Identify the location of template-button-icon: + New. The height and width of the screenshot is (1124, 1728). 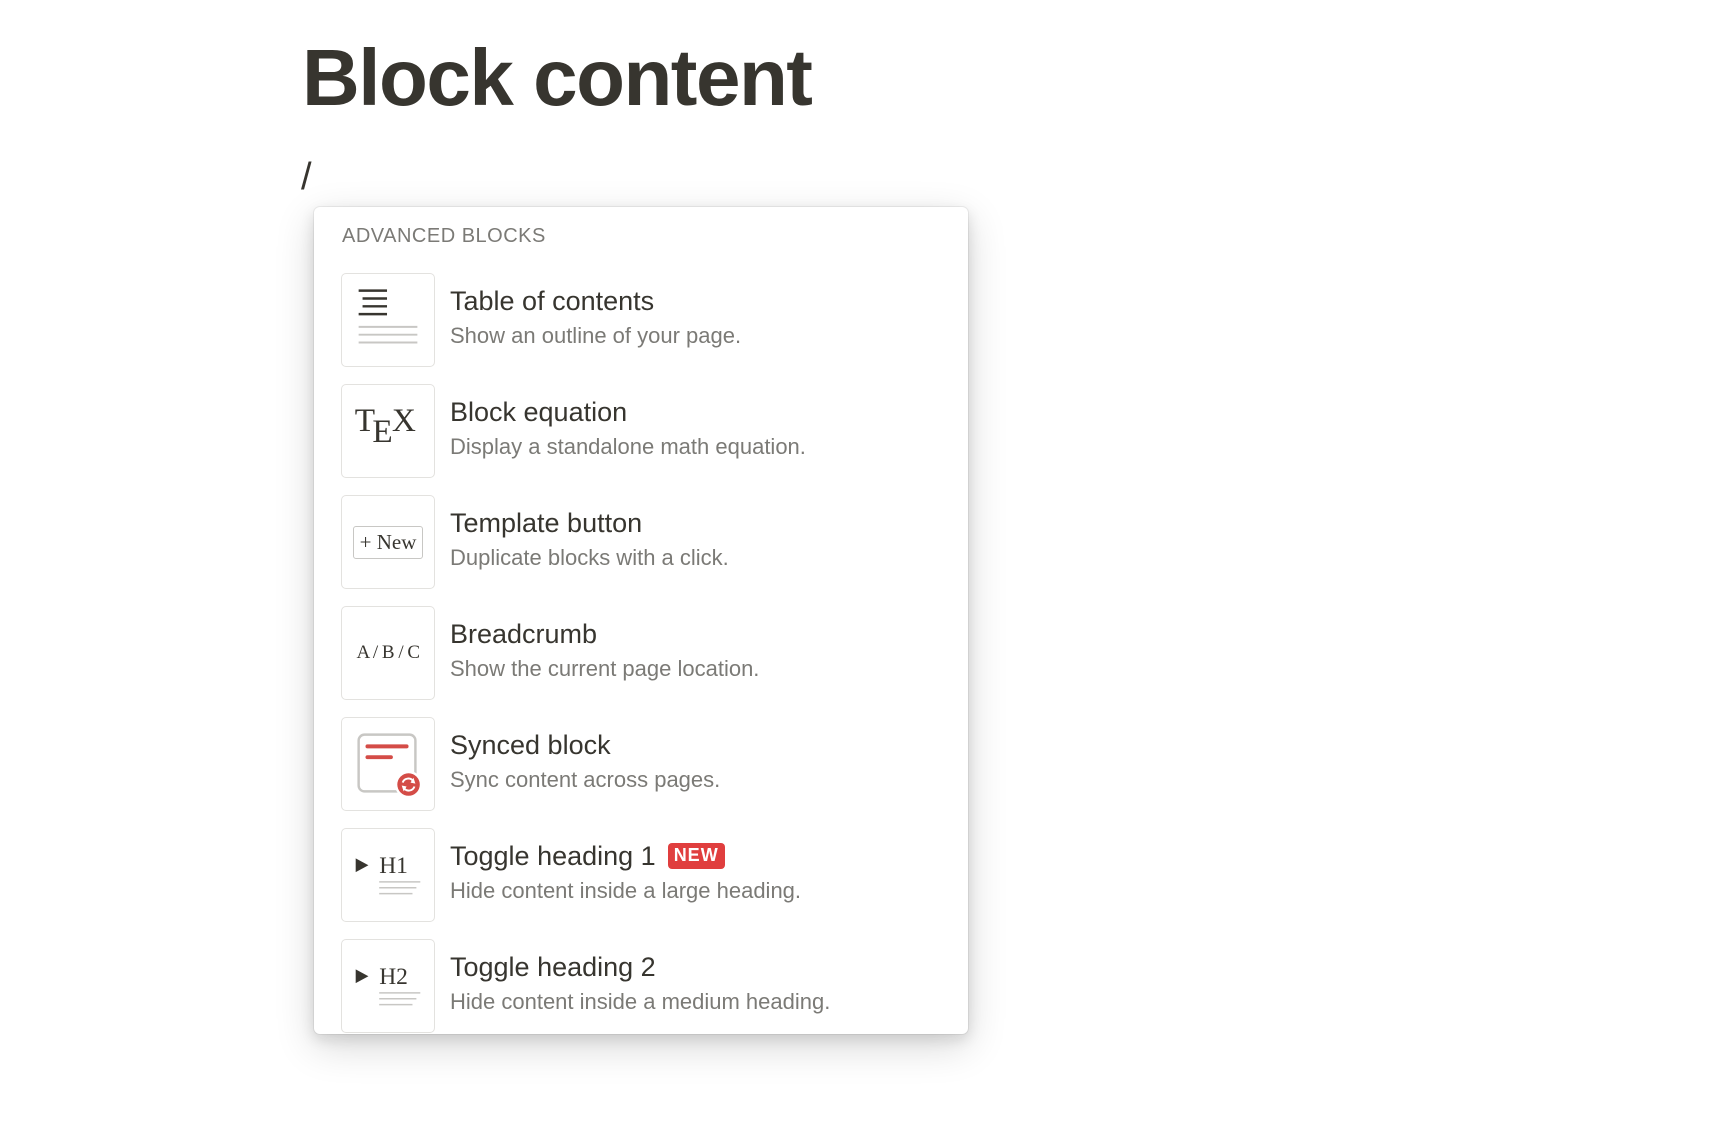
(388, 542).